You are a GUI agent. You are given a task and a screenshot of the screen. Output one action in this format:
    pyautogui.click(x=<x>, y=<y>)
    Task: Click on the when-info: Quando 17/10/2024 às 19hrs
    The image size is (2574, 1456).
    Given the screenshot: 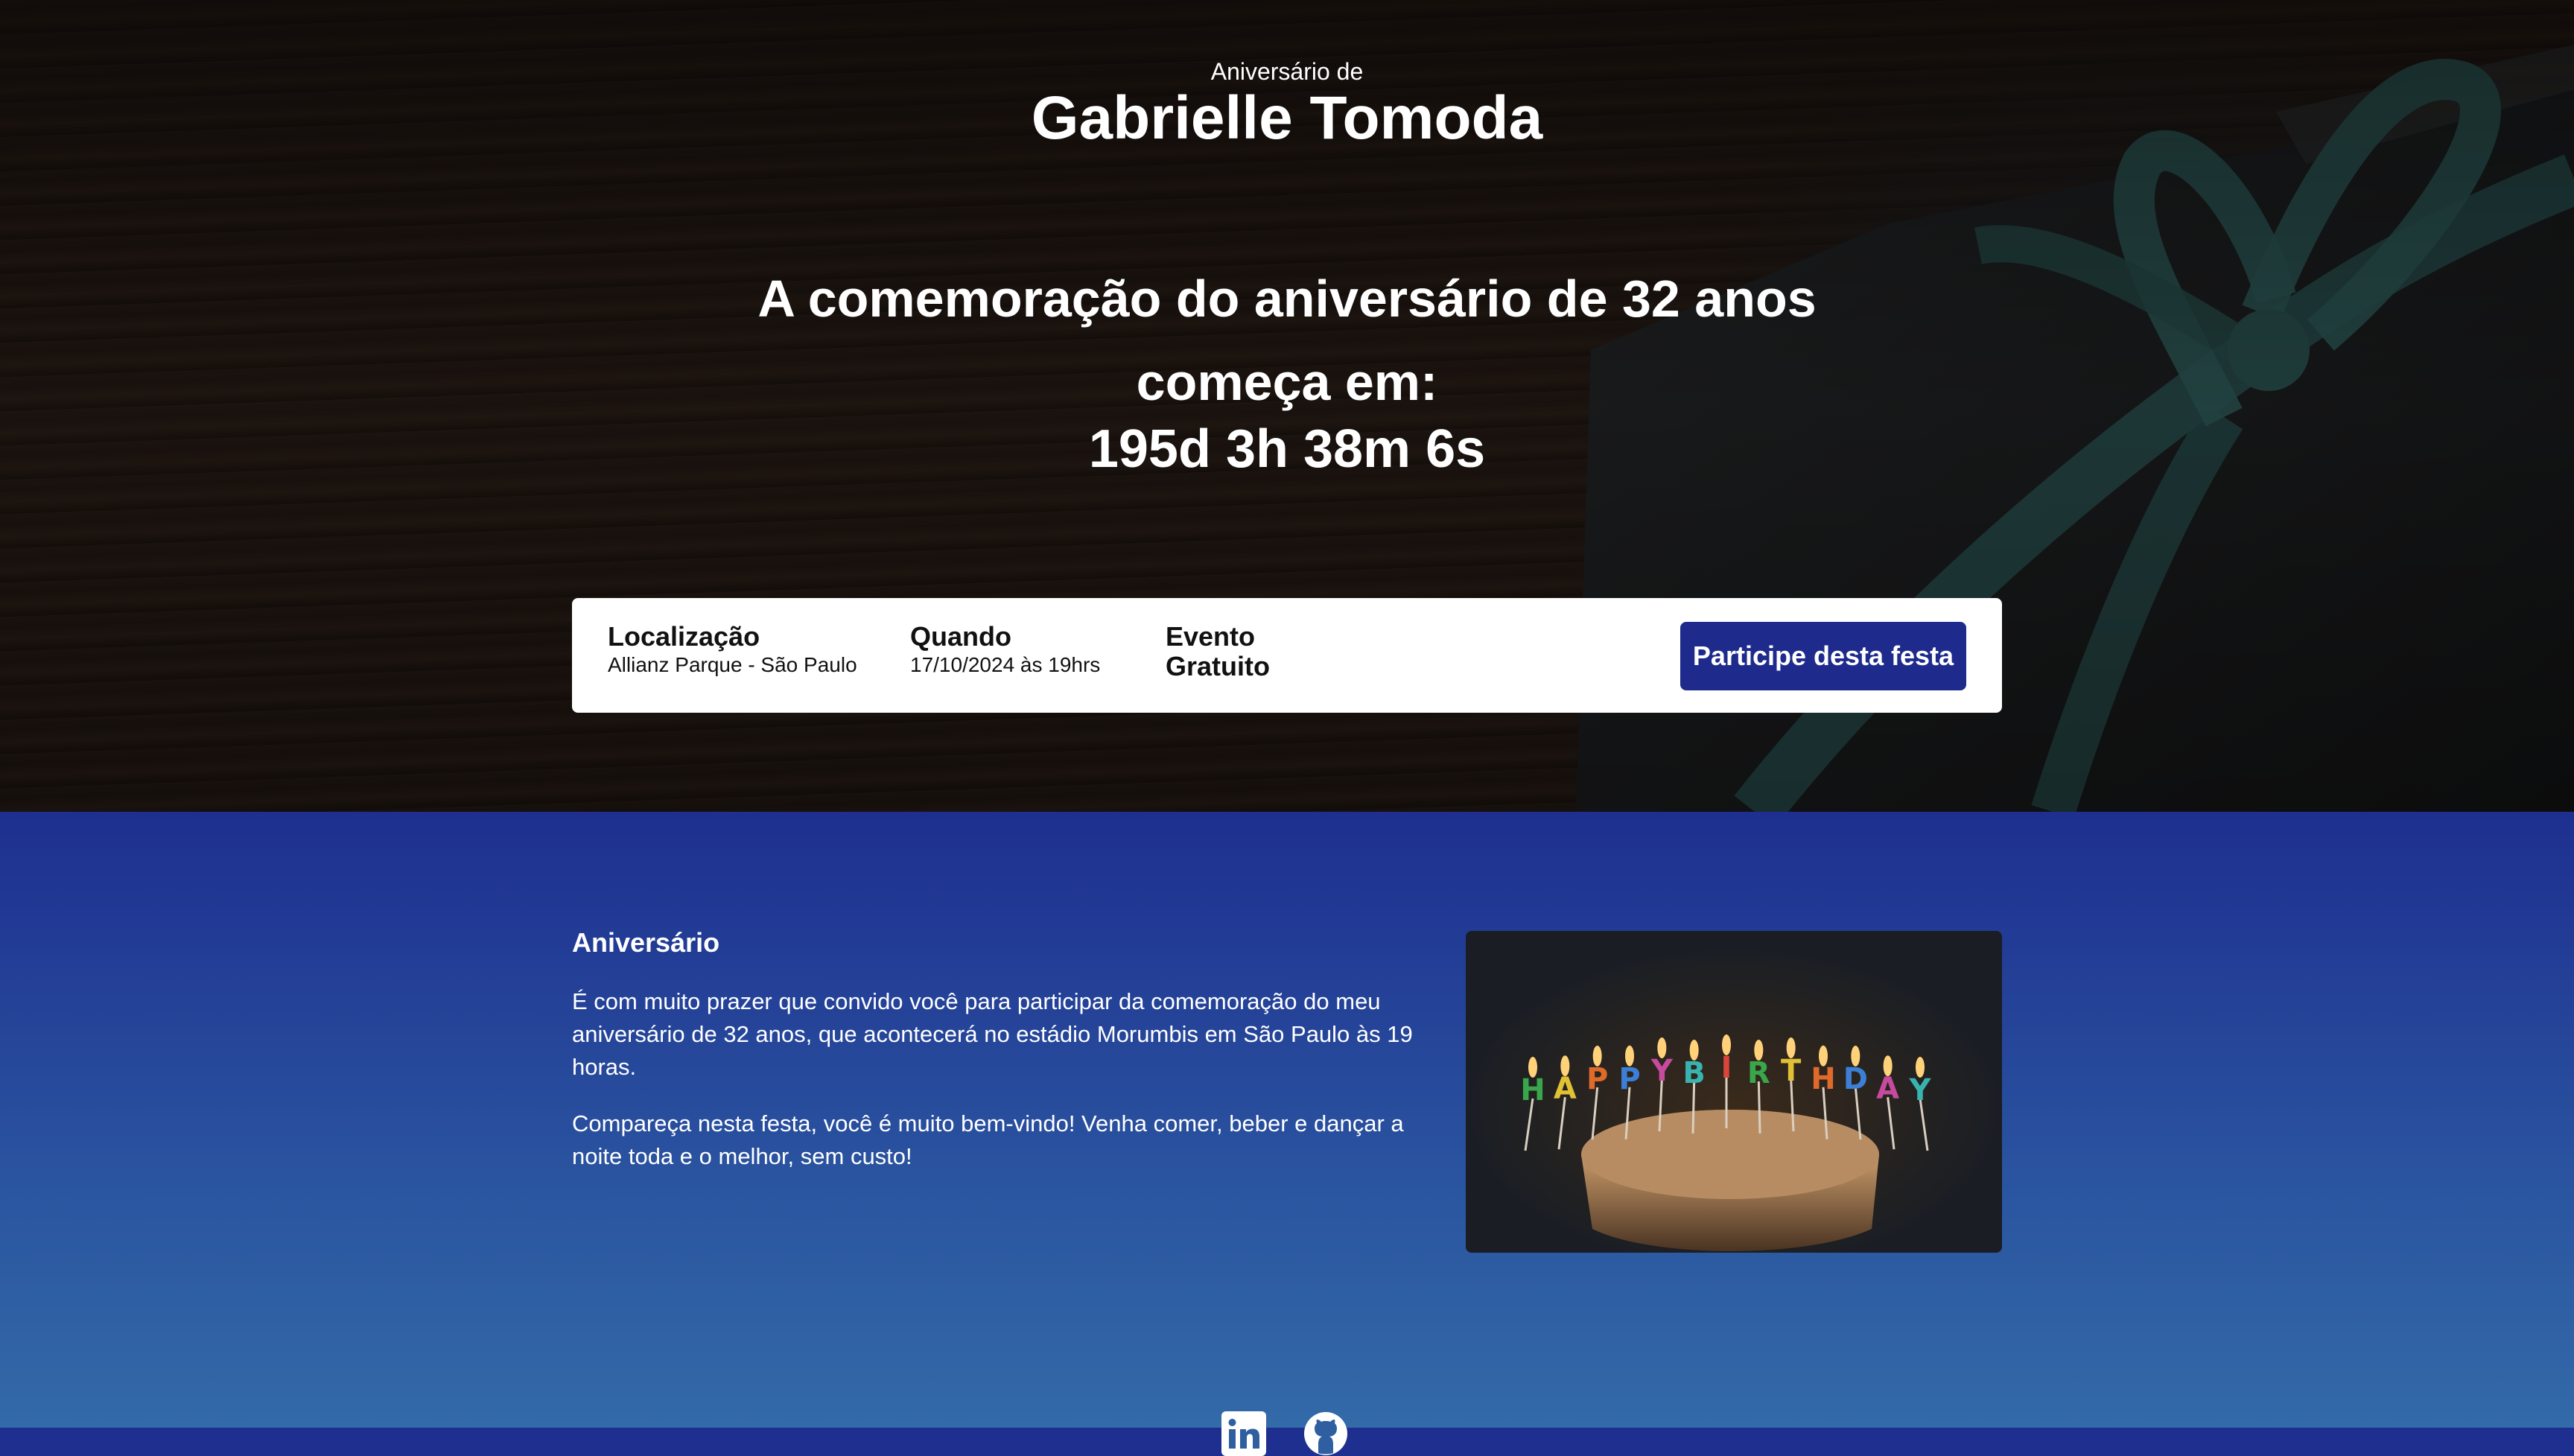 What is the action you would take?
    pyautogui.click(x=1005, y=650)
    